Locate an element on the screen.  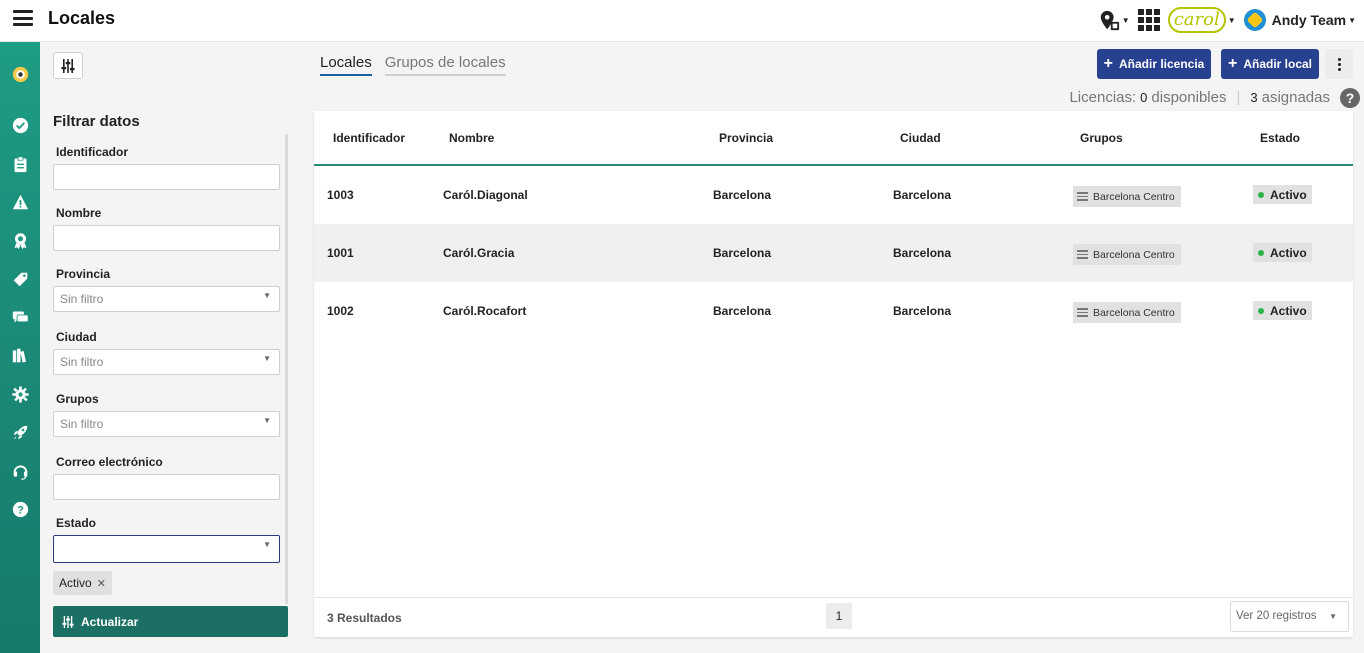
column-header-grupos: Grupos is located at coordinates (1101, 138).